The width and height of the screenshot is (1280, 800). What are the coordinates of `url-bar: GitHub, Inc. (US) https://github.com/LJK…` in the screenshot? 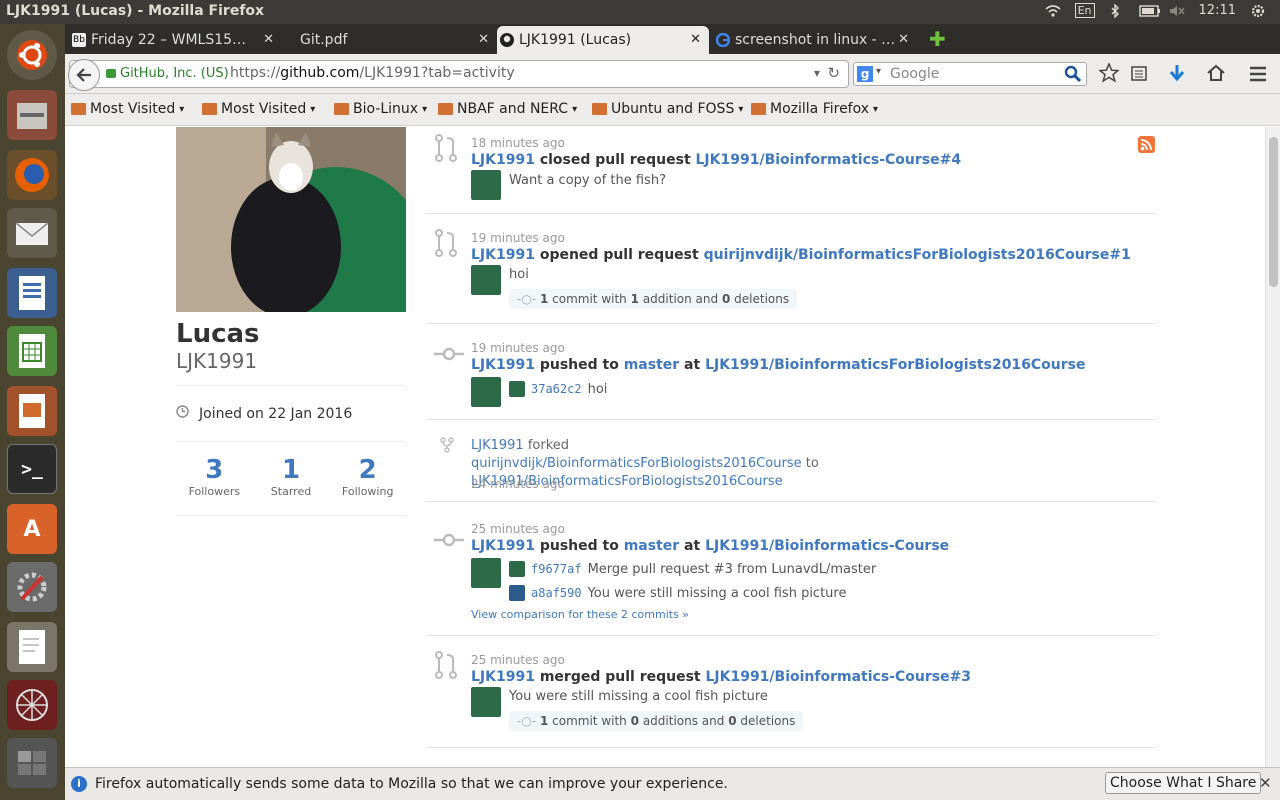 It's located at (458, 75).